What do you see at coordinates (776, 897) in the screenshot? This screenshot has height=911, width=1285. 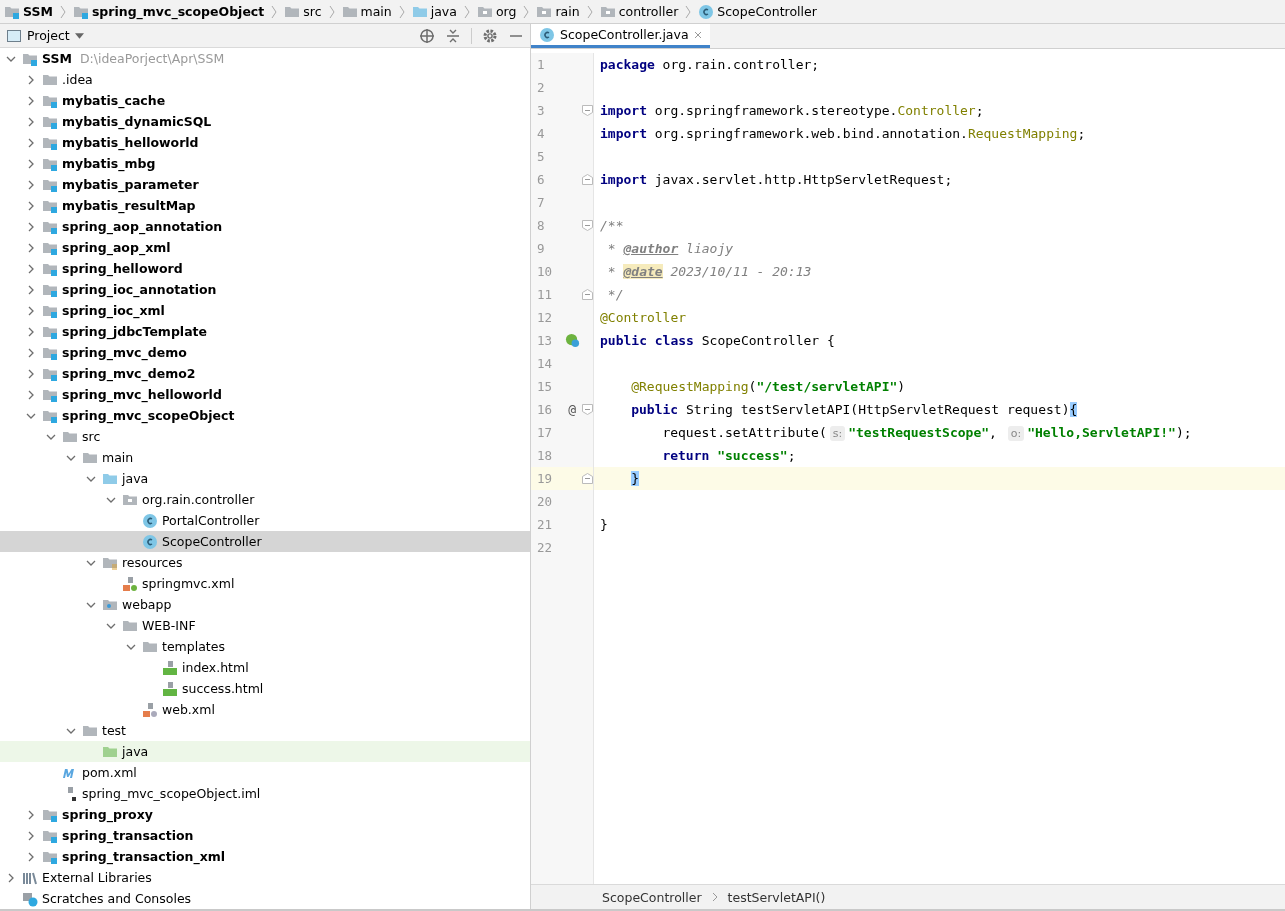 I see `breadcrumb-item: testServletAPI()` at bounding box center [776, 897].